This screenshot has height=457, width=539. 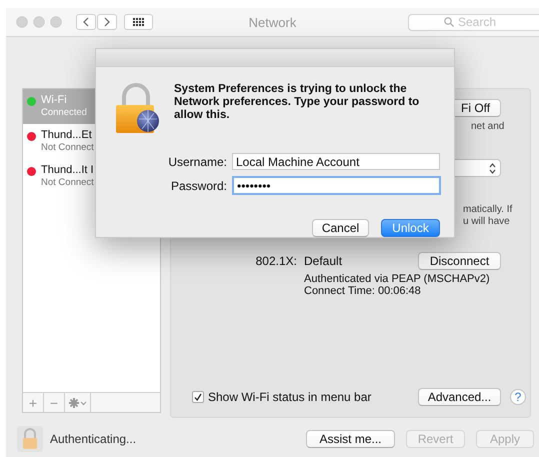 What do you see at coordinates (67, 135) in the screenshot?
I see `network-name: Thund...Et` at bounding box center [67, 135].